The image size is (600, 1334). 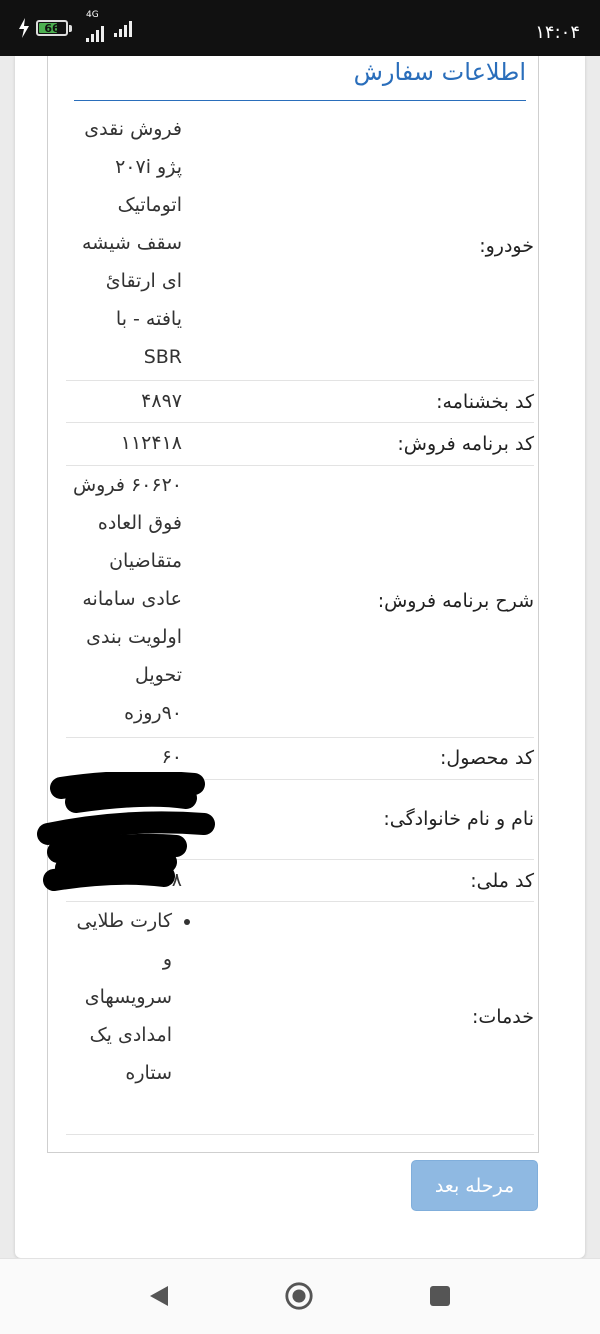 I want to click on home-icon, so click(x=299, y=1296).